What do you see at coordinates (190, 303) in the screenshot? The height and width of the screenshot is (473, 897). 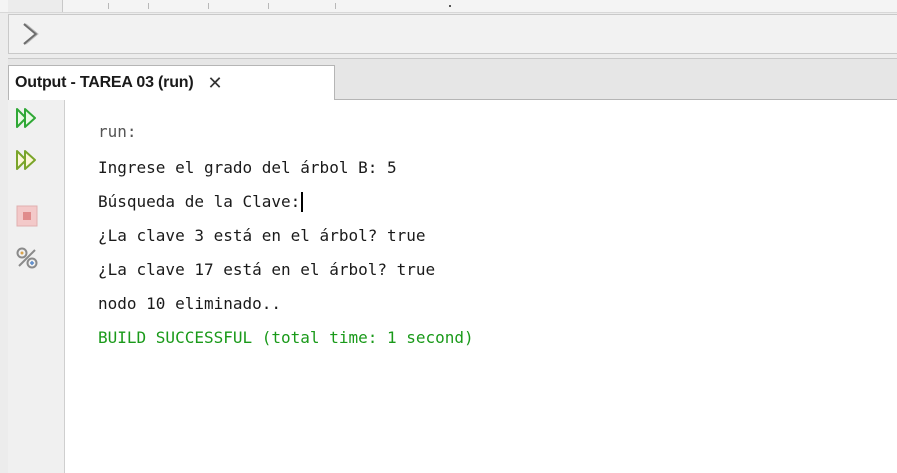 I see `console-line: nodo 10 eliminado..` at bounding box center [190, 303].